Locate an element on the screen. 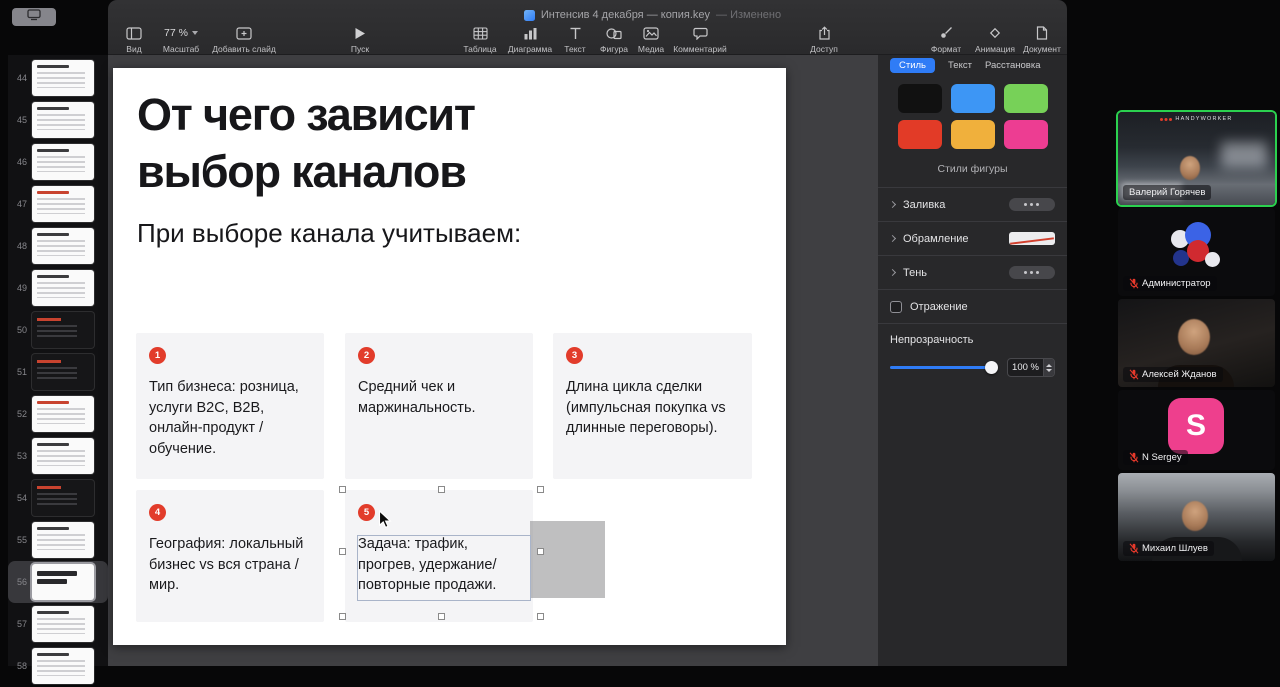  slide-thumbnail-row: 45 is located at coordinates (58, 120).